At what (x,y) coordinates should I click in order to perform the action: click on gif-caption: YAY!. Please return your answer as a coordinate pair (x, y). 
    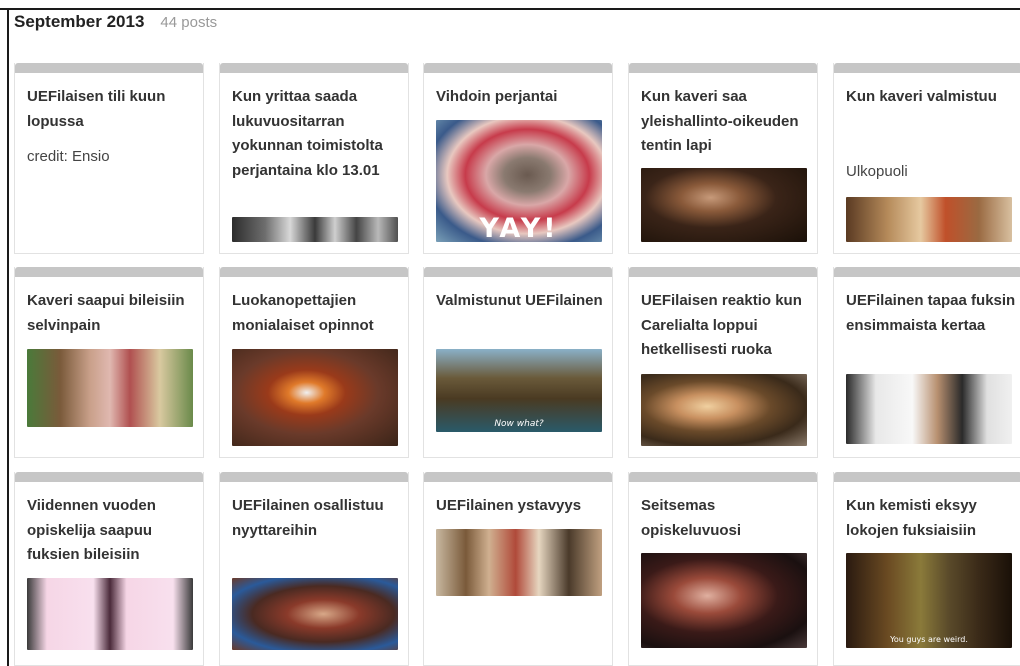
    Looking at the image, I should click on (519, 227).